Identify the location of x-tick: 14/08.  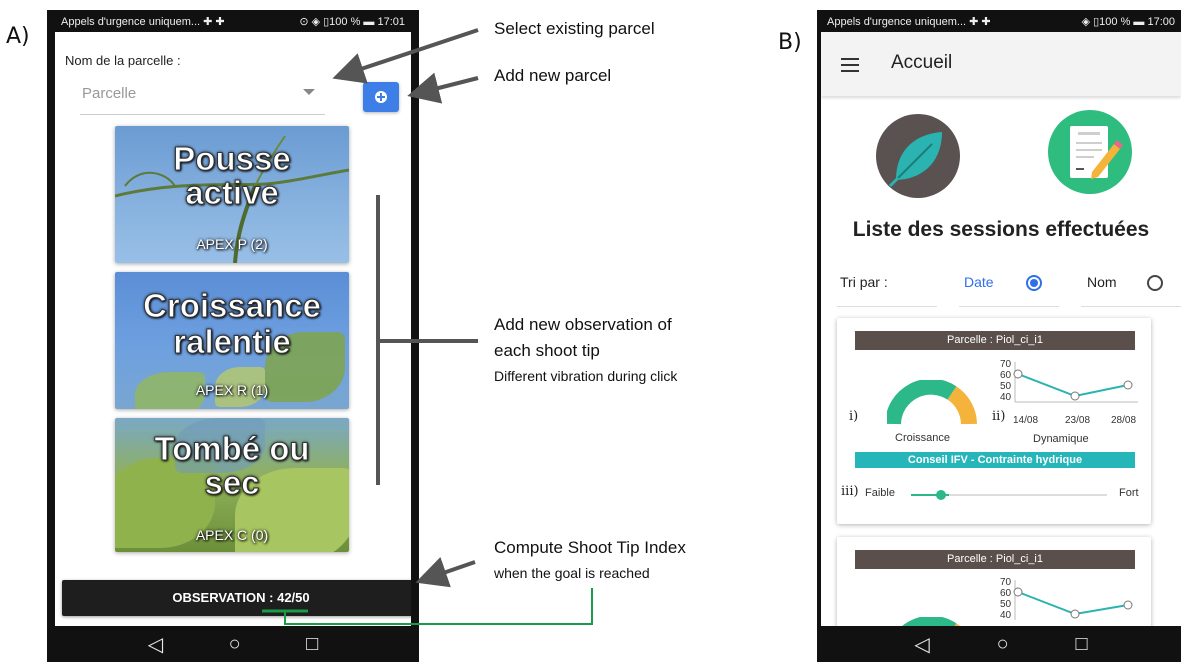
(1026, 420).